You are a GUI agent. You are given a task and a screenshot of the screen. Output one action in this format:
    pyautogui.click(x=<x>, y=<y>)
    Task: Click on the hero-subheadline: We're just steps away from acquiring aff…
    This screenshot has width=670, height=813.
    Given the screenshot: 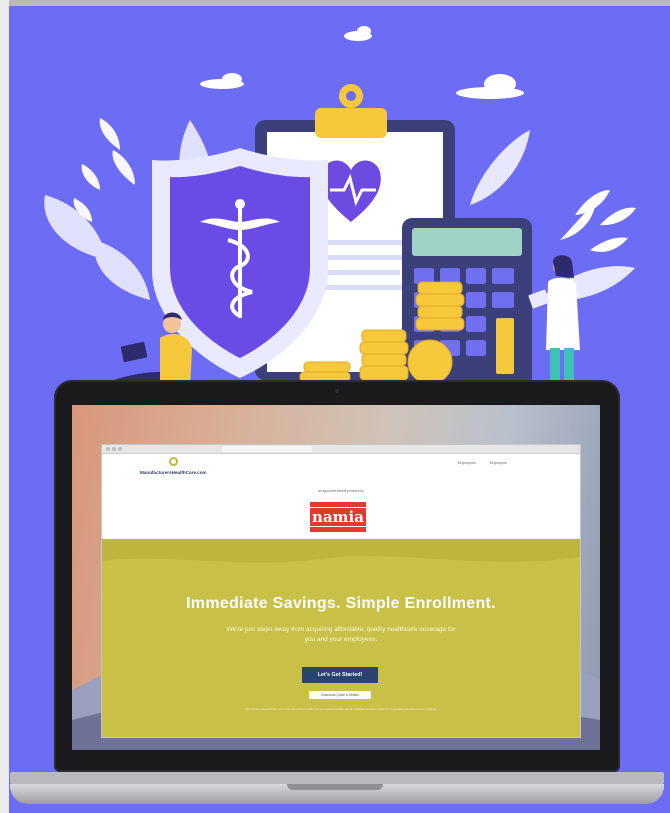 What is the action you would take?
    pyautogui.click(x=341, y=634)
    